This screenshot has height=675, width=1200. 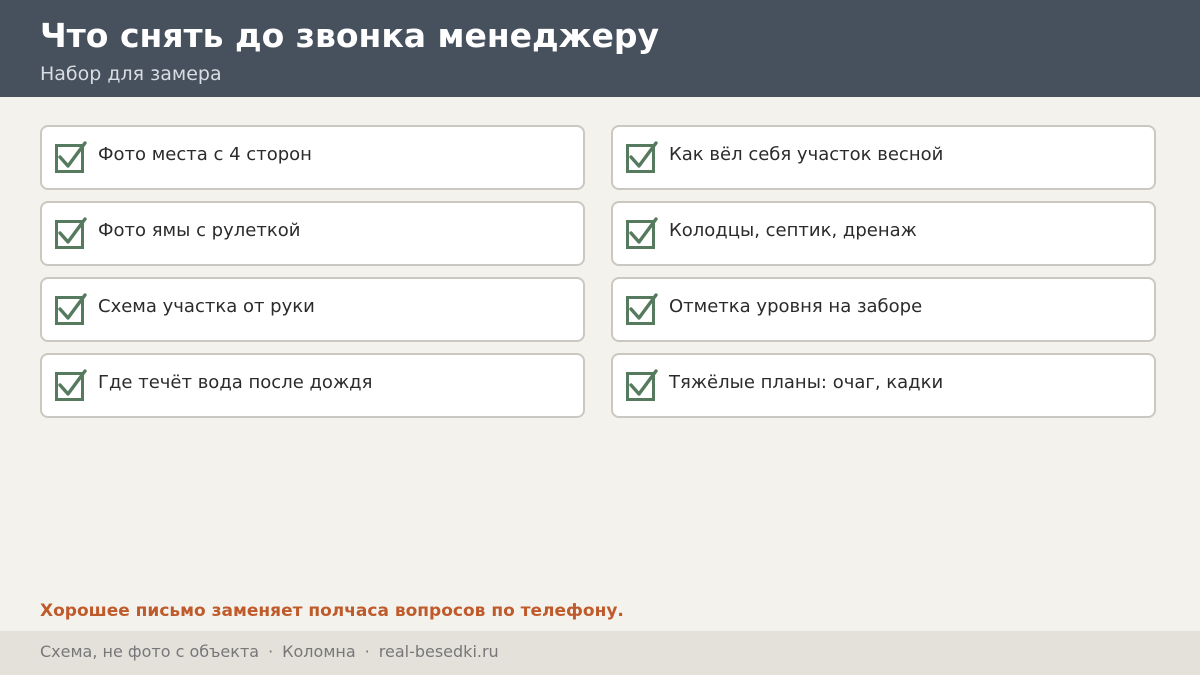 I want to click on checklist-item-label: Тяжёлые планы: очаг, кадки, so click(x=806, y=382).